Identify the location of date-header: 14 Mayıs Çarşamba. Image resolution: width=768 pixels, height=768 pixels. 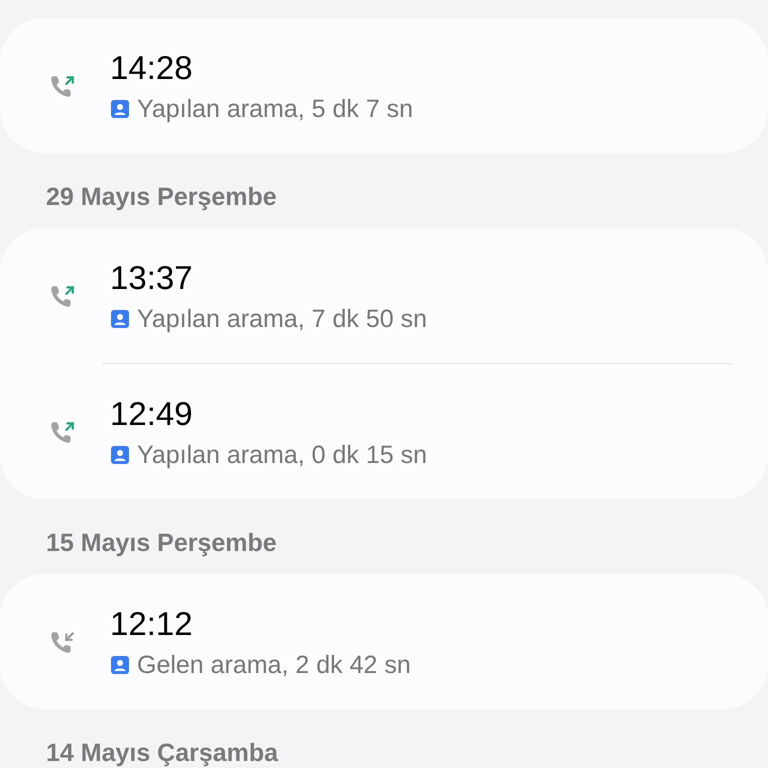
(162, 753).